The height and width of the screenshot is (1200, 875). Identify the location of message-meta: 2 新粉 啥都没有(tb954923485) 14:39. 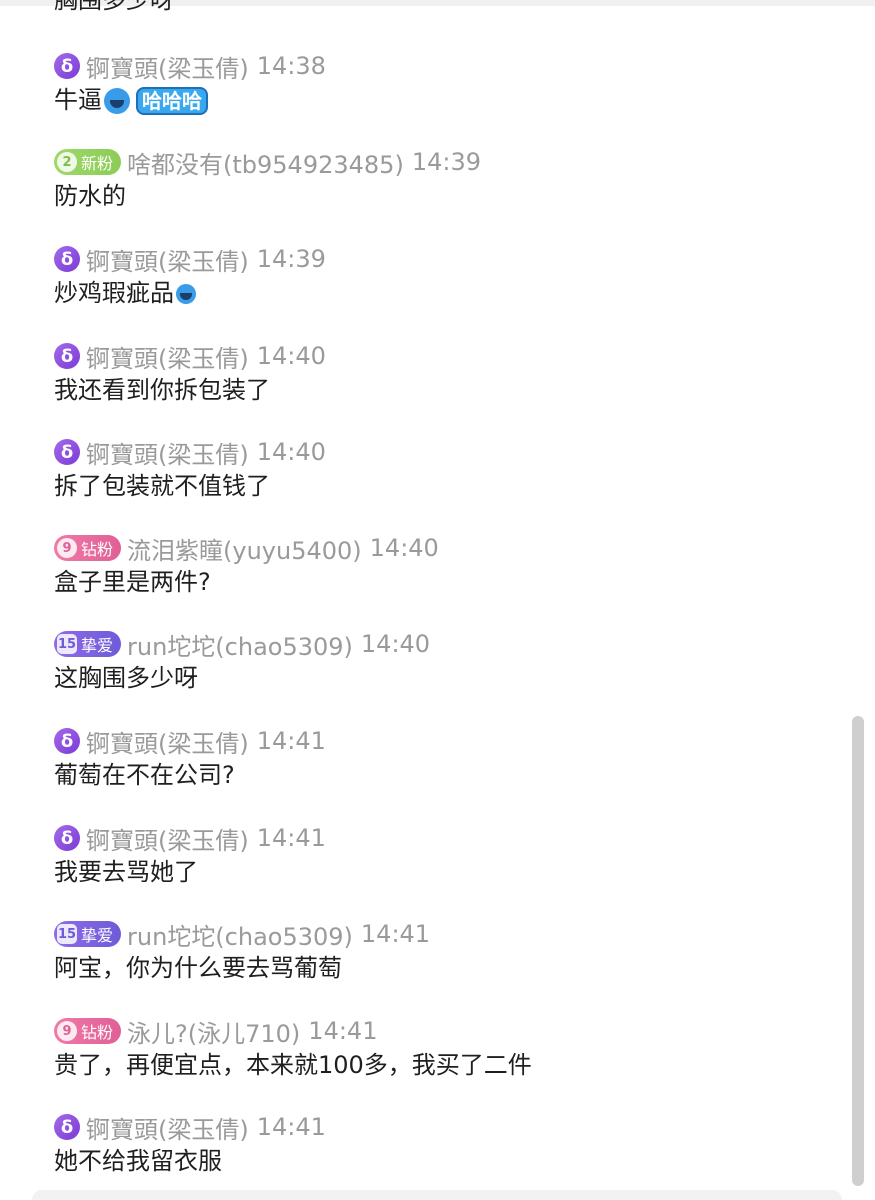
(444, 162).